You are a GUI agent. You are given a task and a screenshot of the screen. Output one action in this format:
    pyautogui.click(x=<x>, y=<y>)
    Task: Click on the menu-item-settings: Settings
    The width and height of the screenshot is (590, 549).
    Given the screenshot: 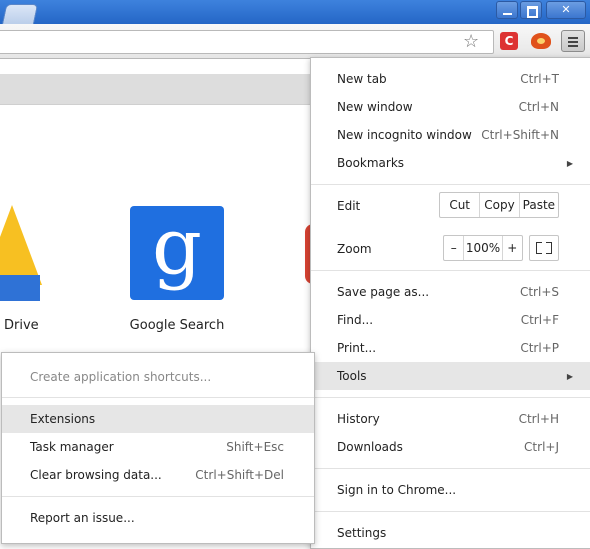 What is the action you would take?
    pyautogui.click(x=450, y=533)
    